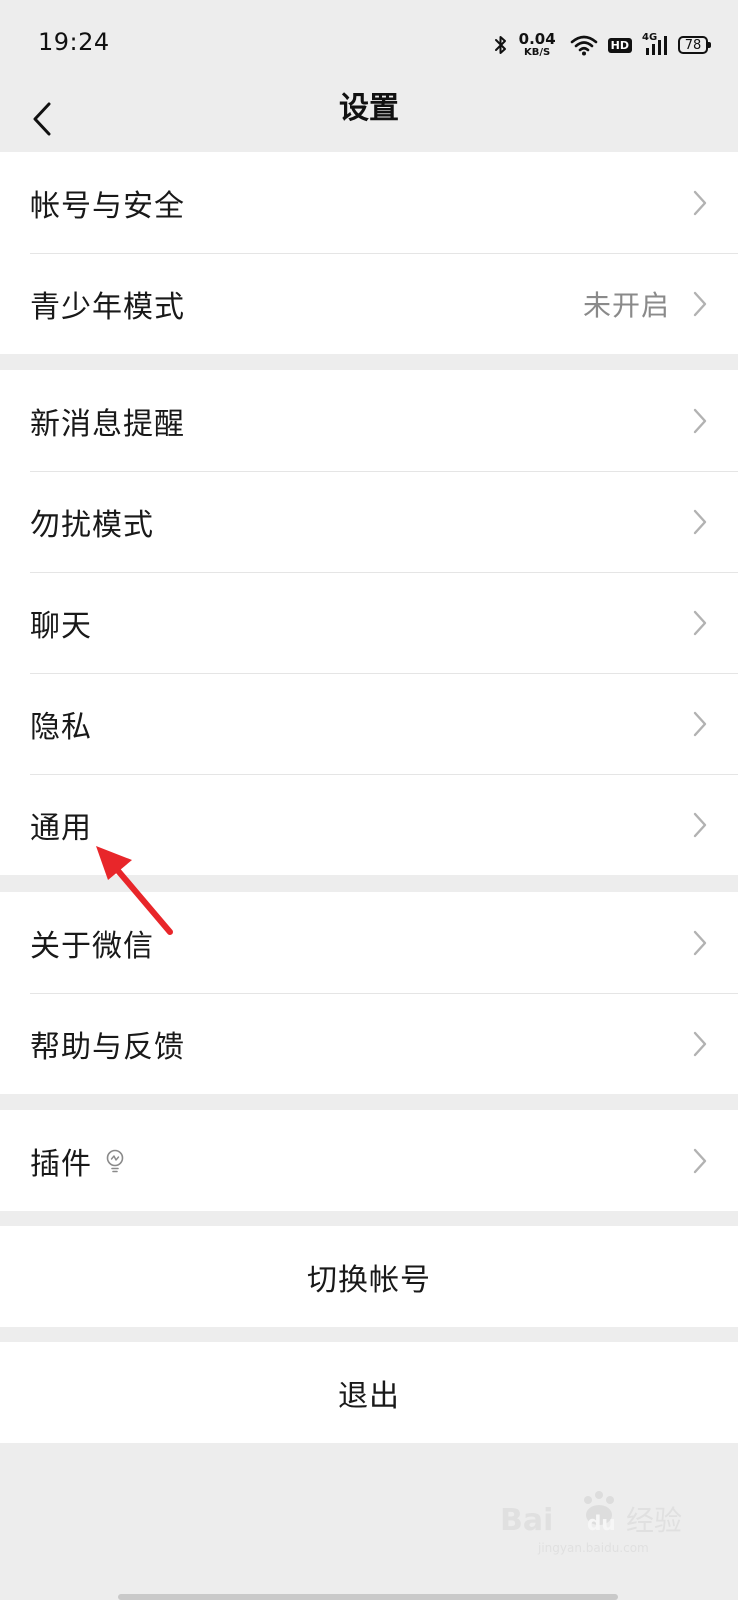  Describe the element at coordinates (115, 1160) in the screenshot. I see `lightbulb-icon` at that location.